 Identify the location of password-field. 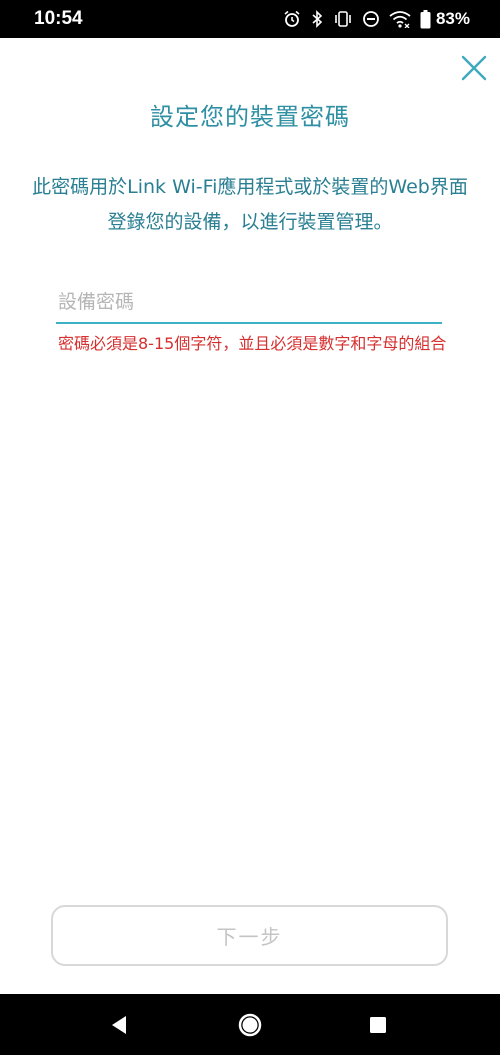
(249, 304).